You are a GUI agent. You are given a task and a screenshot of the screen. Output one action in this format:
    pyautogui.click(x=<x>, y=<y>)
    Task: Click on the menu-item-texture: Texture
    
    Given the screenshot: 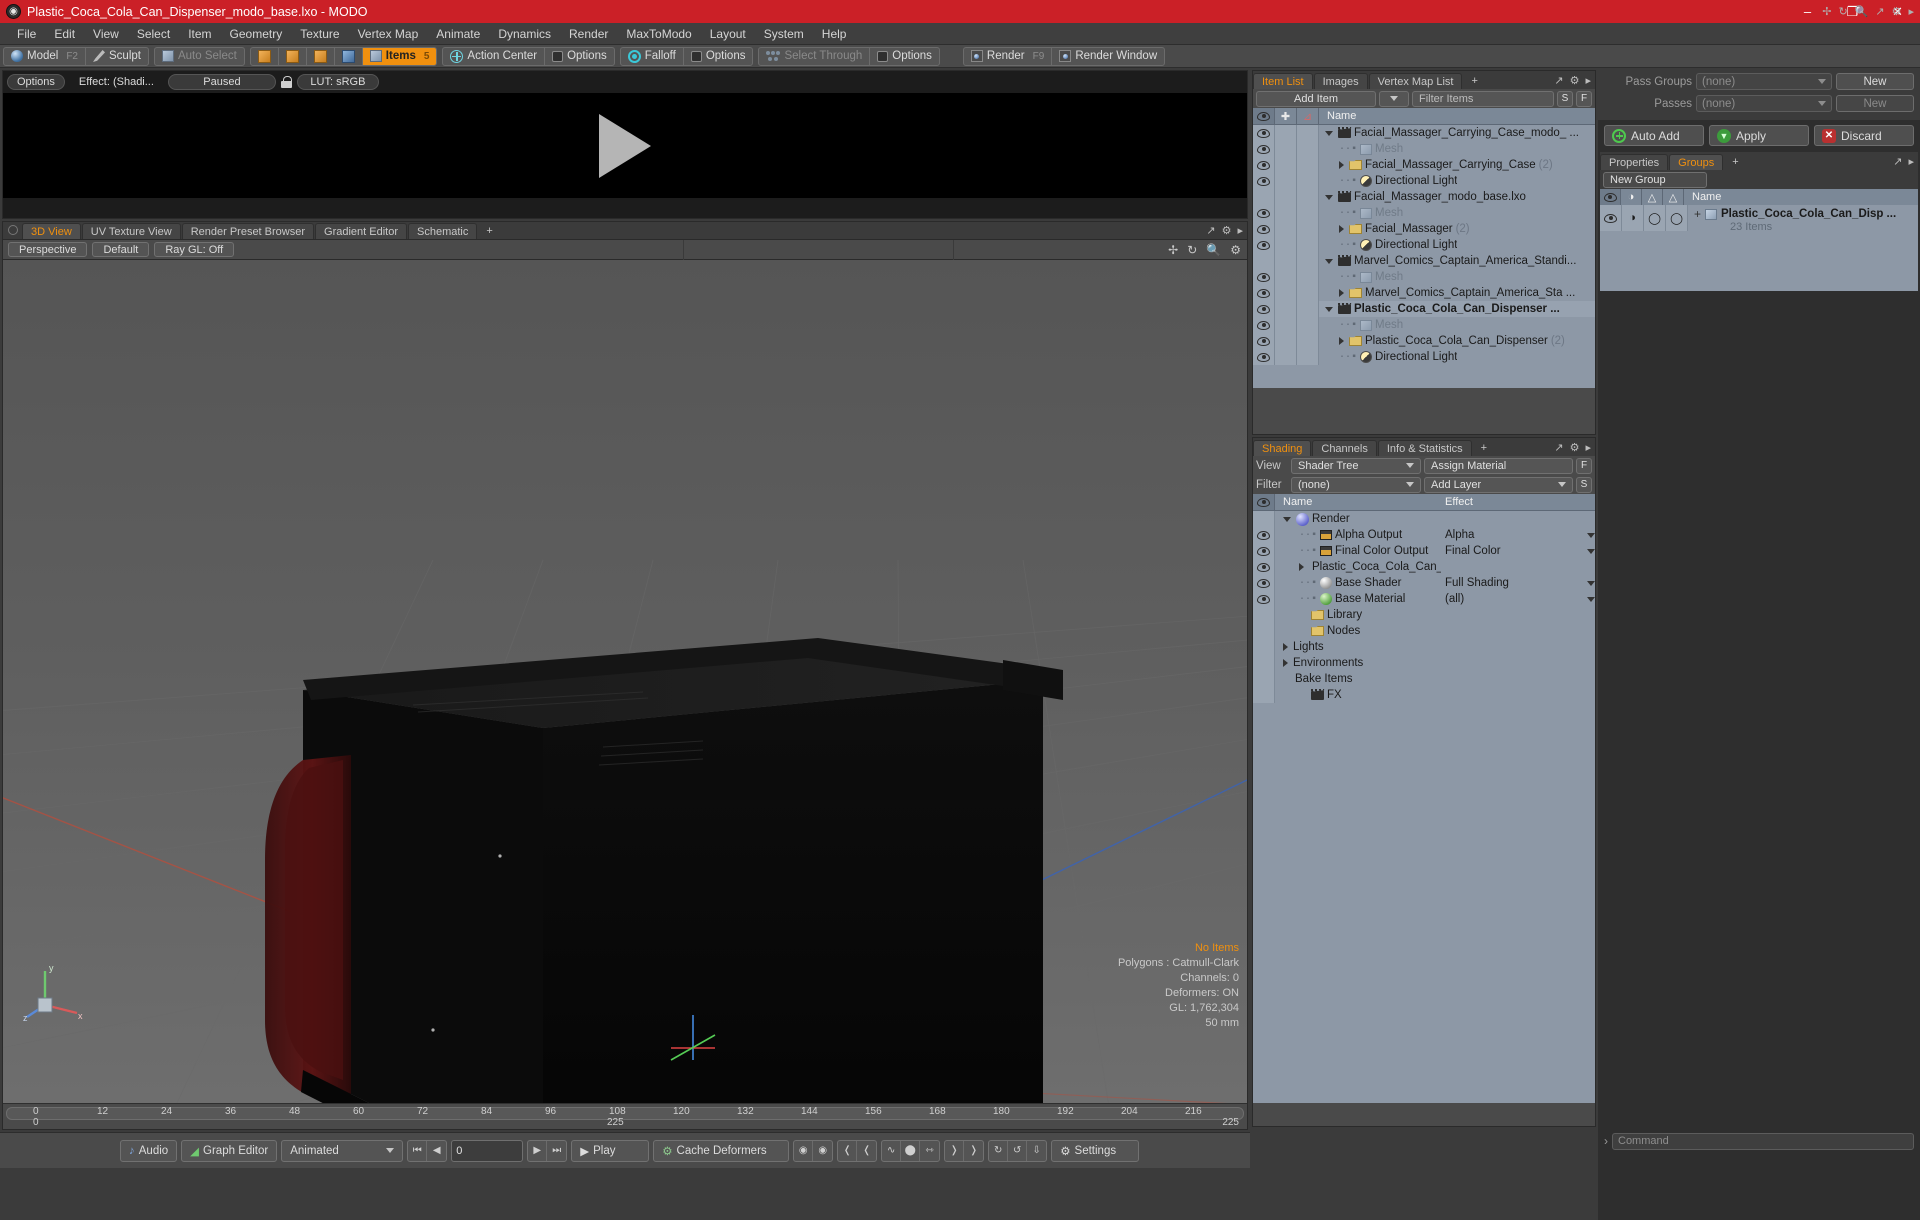 What is the action you would take?
    pyautogui.click(x=319, y=34)
    